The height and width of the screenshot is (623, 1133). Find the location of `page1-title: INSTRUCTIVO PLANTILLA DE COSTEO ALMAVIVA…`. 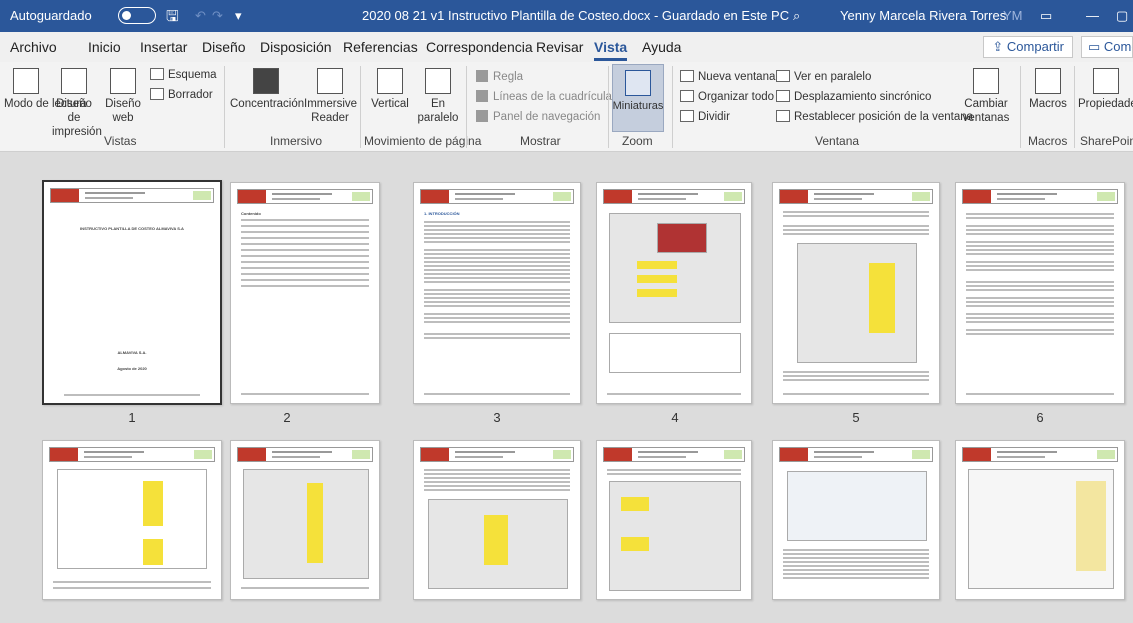

page1-title: INSTRUCTIVO PLANTILLA DE COSTEO ALMAVIVA… is located at coordinates (132, 228).